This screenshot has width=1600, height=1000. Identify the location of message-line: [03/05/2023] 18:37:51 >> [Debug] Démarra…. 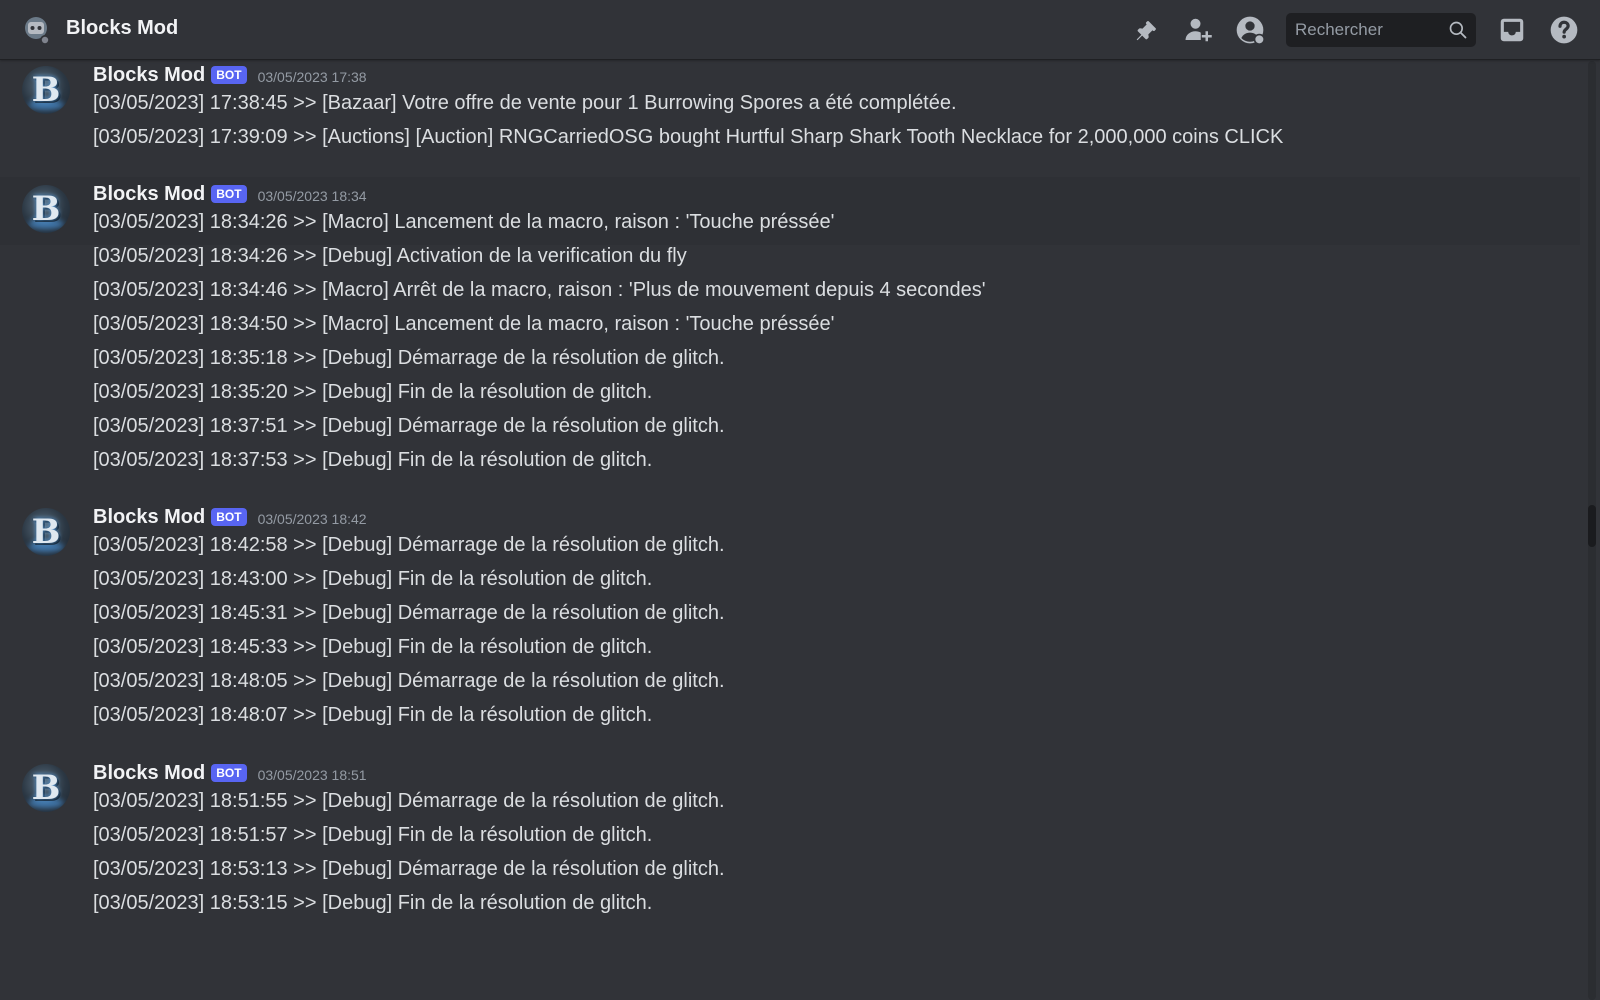
(409, 426).